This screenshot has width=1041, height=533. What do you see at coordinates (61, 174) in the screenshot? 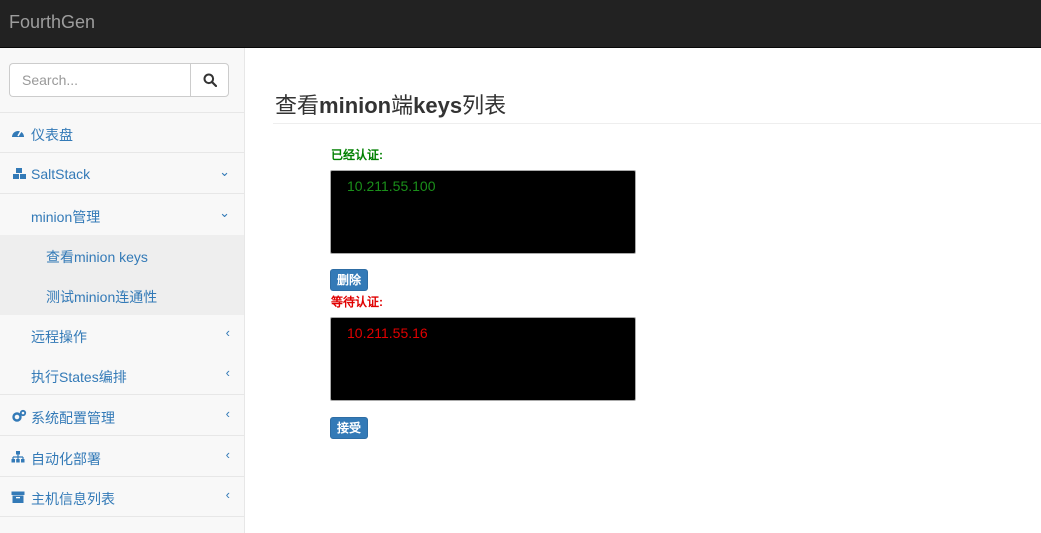
I see `sidebar-item-label: SaltStack` at bounding box center [61, 174].